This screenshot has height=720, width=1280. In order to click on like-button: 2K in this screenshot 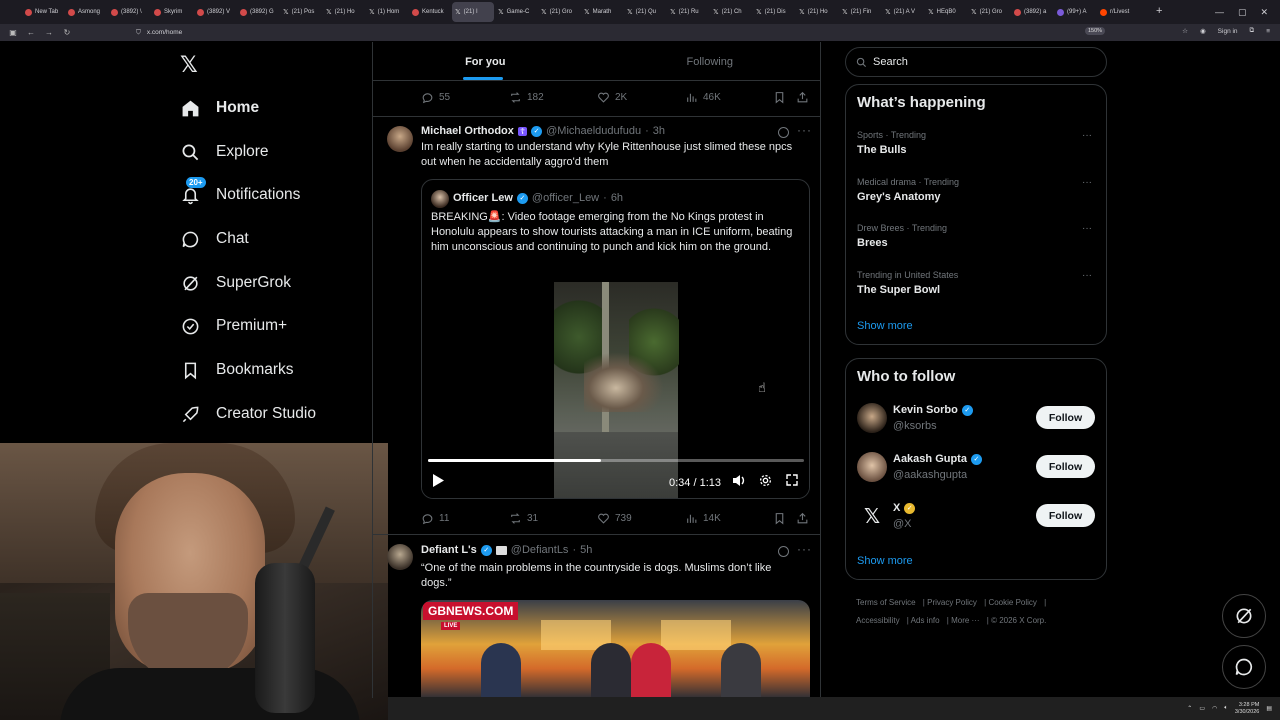, I will do `click(612, 97)`.